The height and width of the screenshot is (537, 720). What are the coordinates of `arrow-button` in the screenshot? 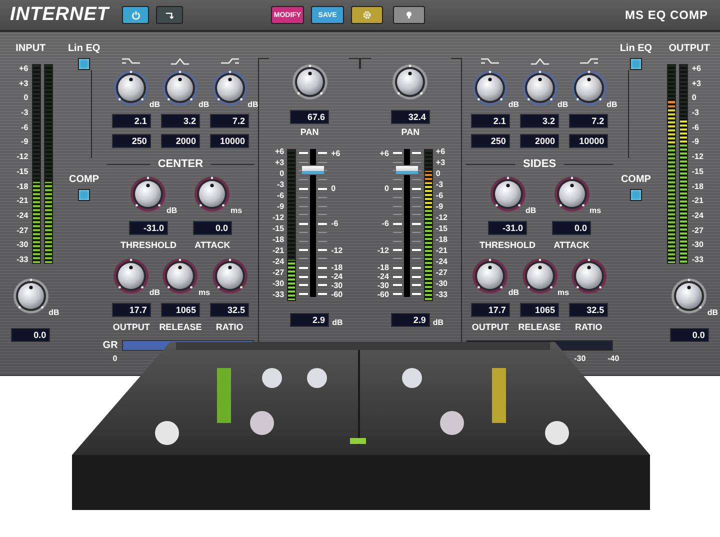 It's located at (169, 15).